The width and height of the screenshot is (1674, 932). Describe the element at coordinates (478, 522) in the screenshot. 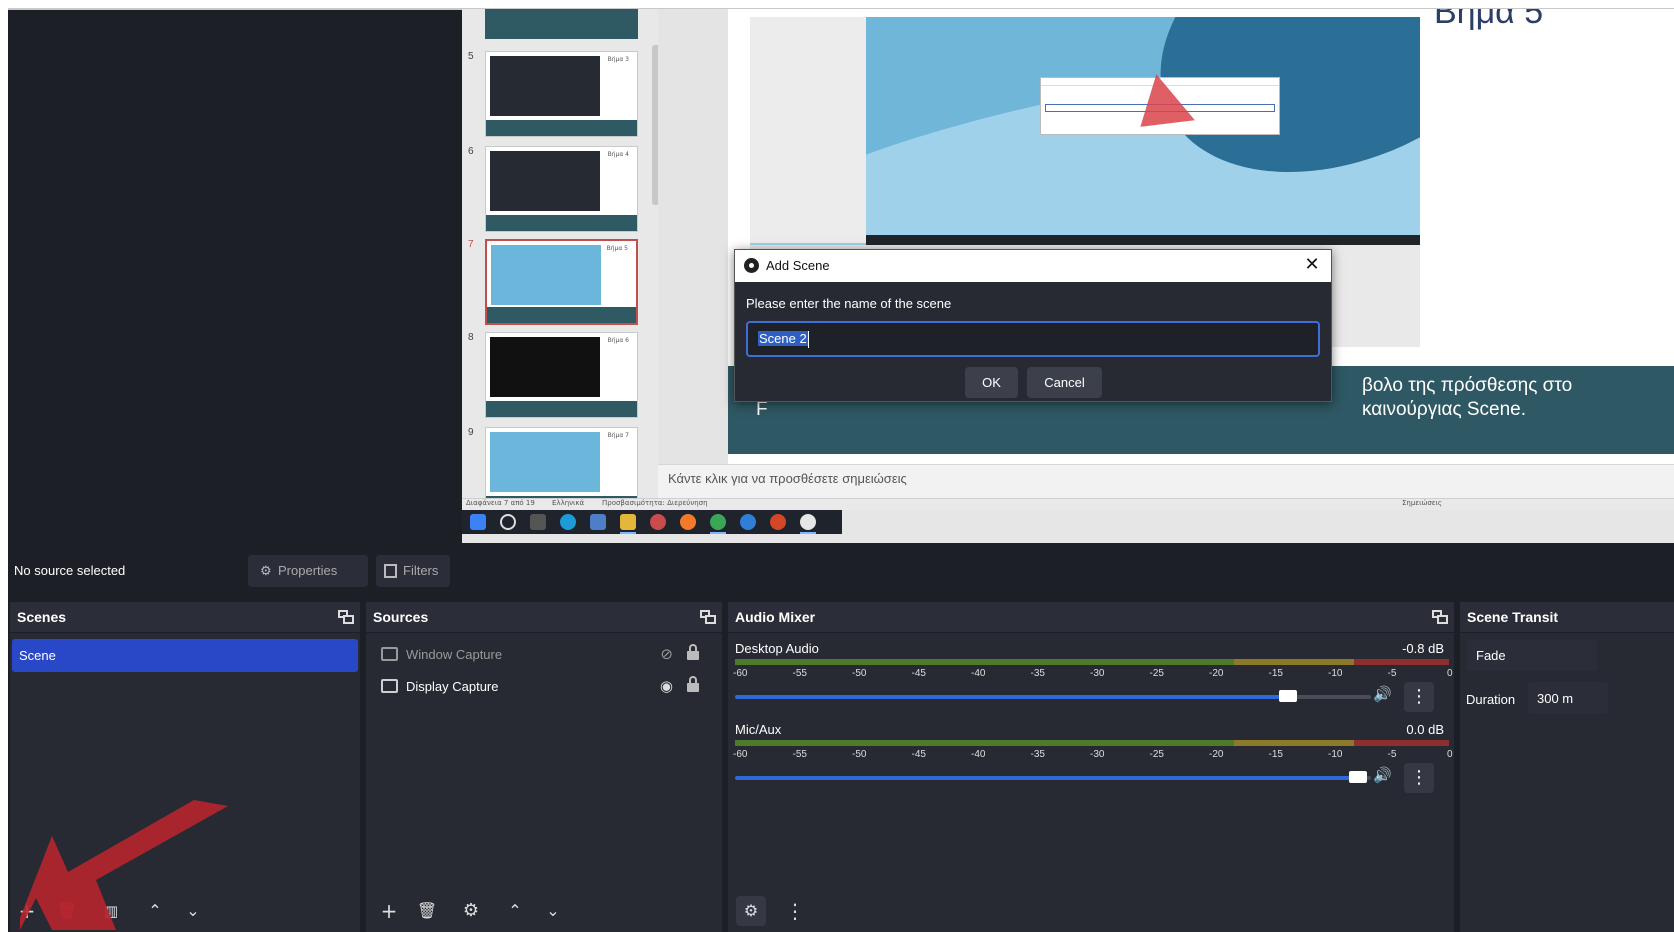

I see `windows-start-icon` at that location.